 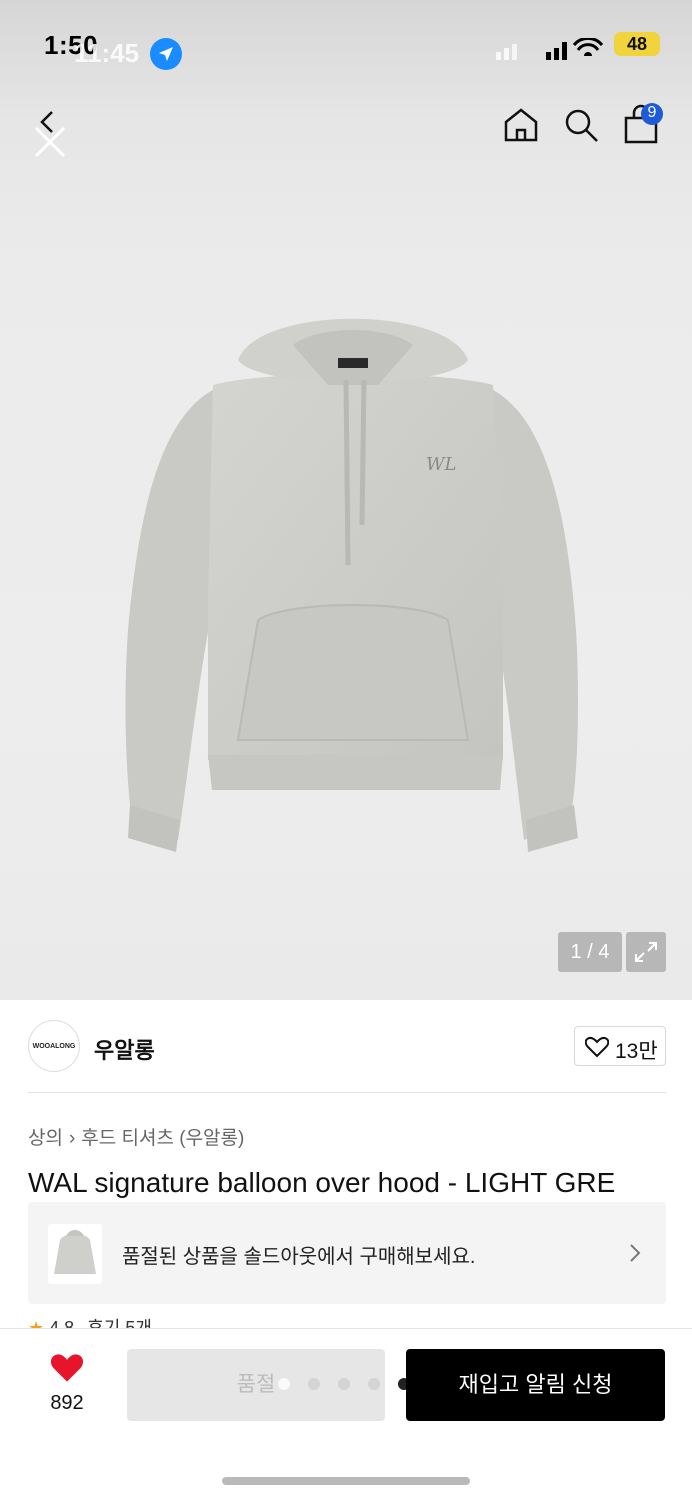 I want to click on brand-name: 우알롱, so click(x=124, y=1049).